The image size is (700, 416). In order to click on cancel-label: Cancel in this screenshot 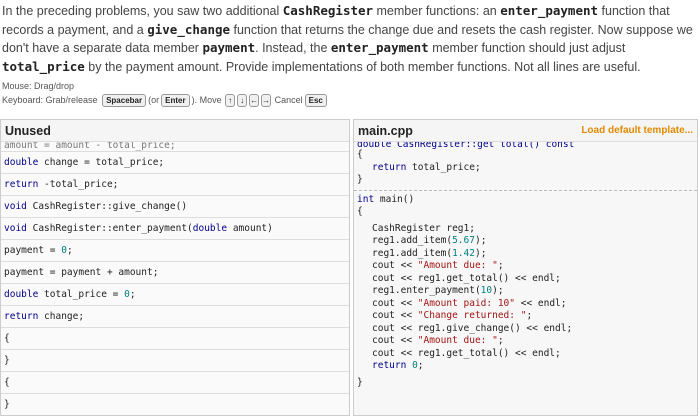, I will do `click(288, 100)`.